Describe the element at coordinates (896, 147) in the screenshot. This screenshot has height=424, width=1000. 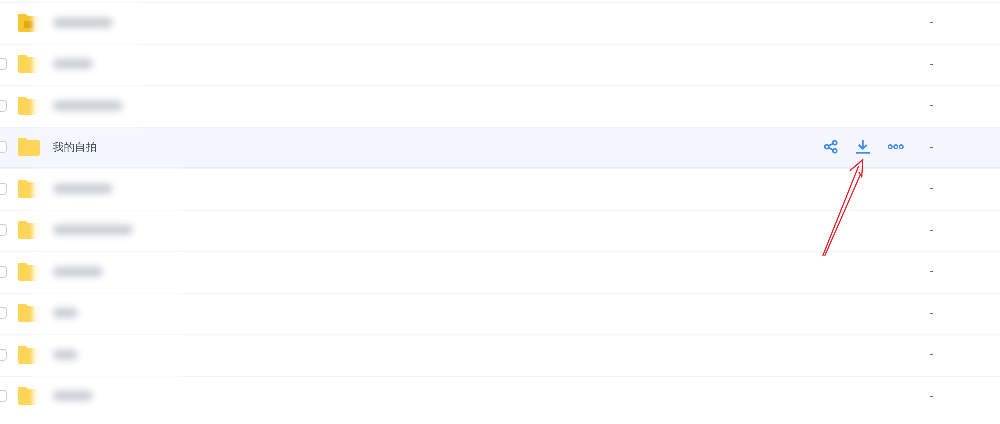
I see `more-icon` at that location.